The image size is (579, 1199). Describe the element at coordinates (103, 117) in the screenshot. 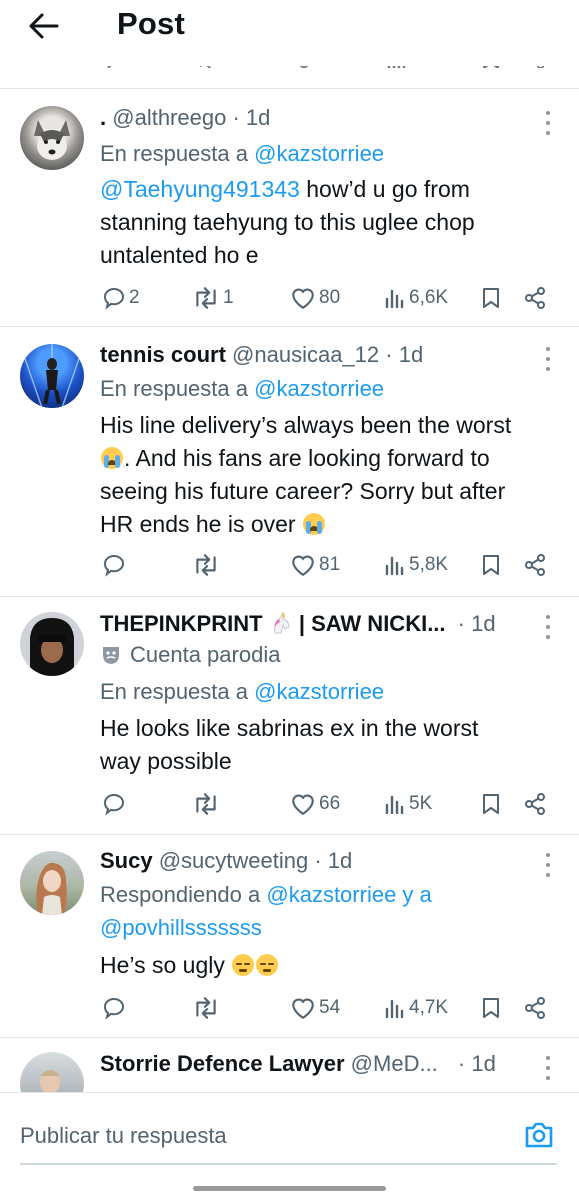

I see `display-name: .` at that location.